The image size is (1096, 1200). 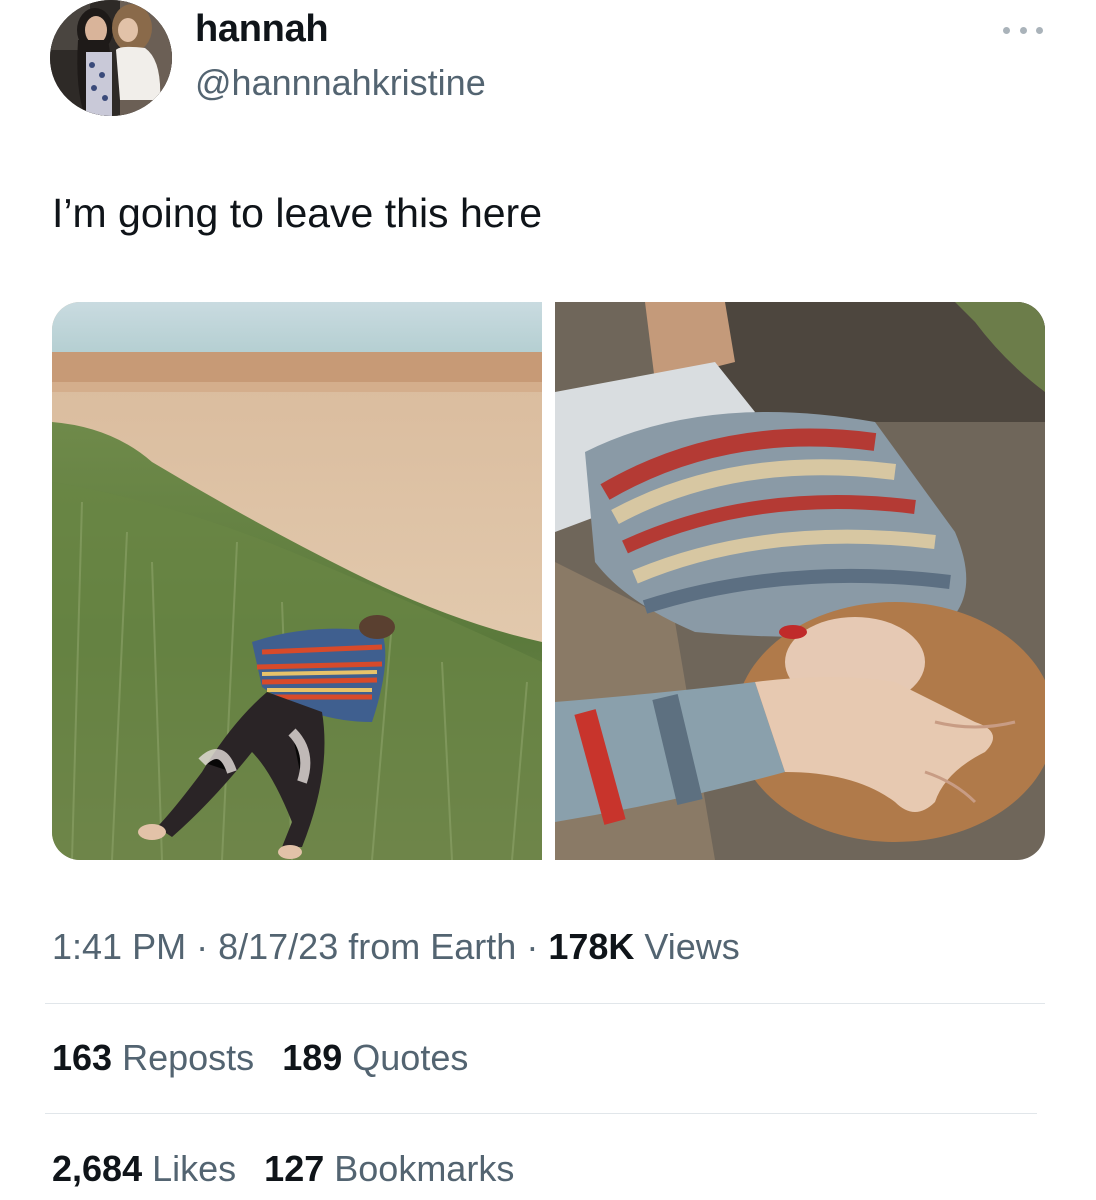 What do you see at coordinates (82, 1057) in the screenshot?
I see `reposts-count: 163` at bounding box center [82, 1057].